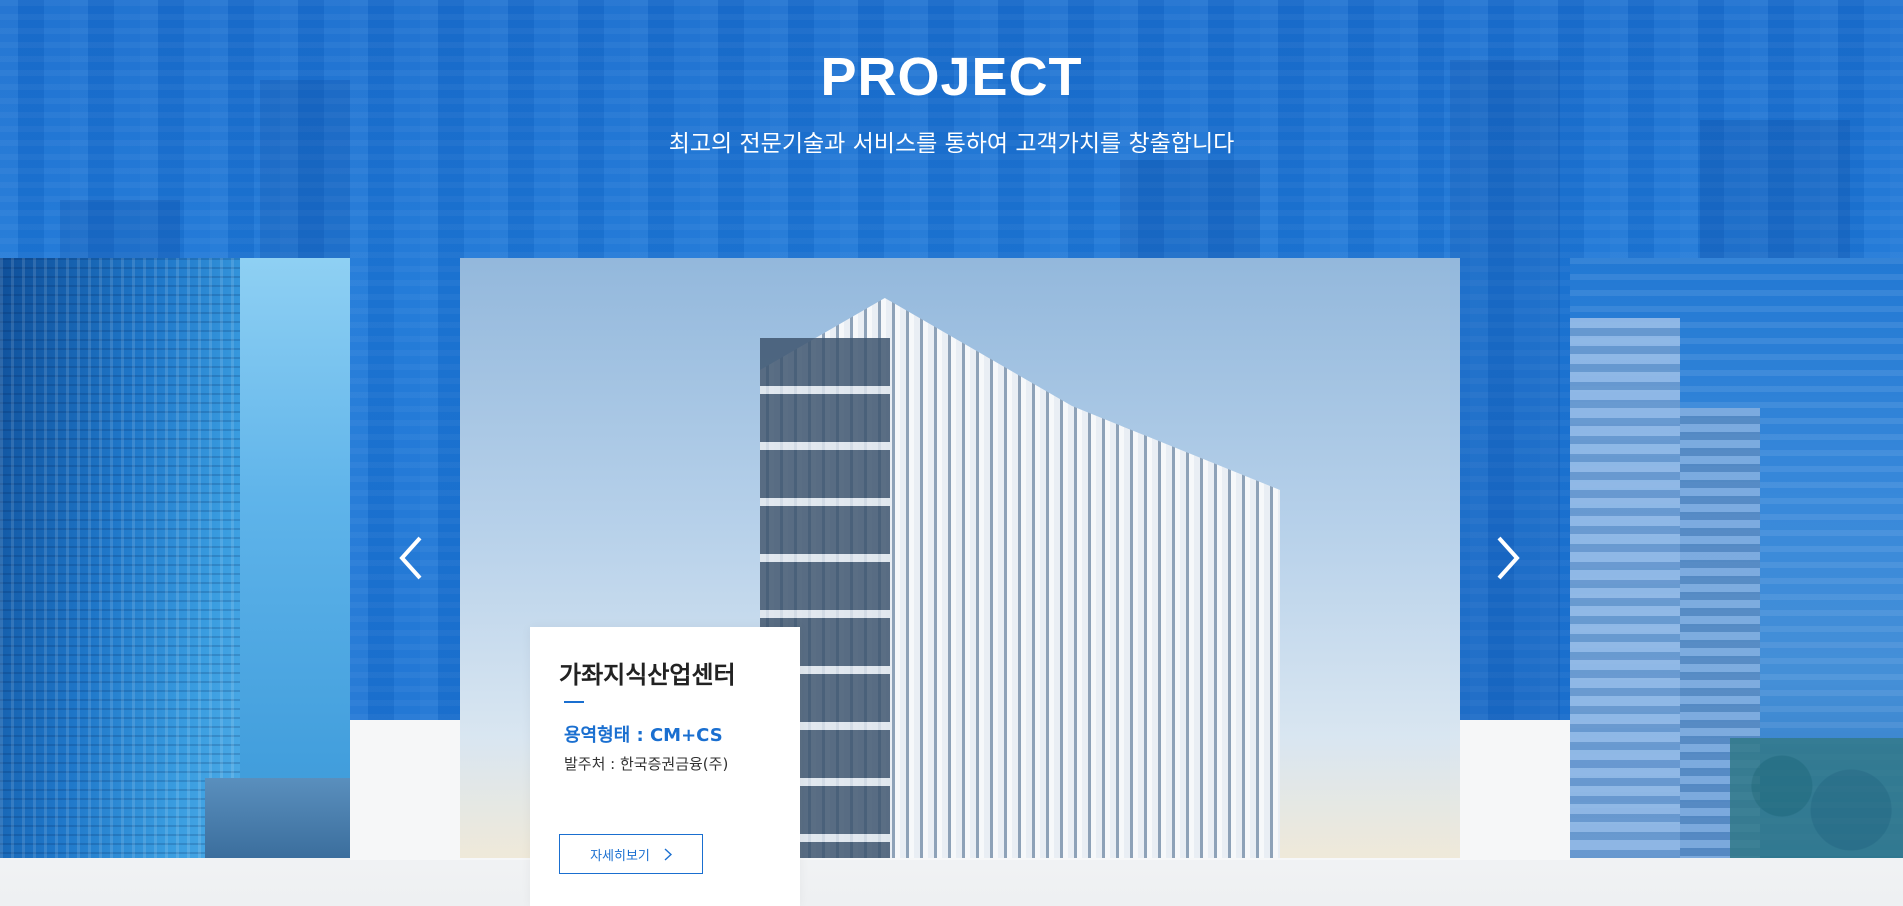  I want to click on carousel-slide-next, so click(1736, 558).